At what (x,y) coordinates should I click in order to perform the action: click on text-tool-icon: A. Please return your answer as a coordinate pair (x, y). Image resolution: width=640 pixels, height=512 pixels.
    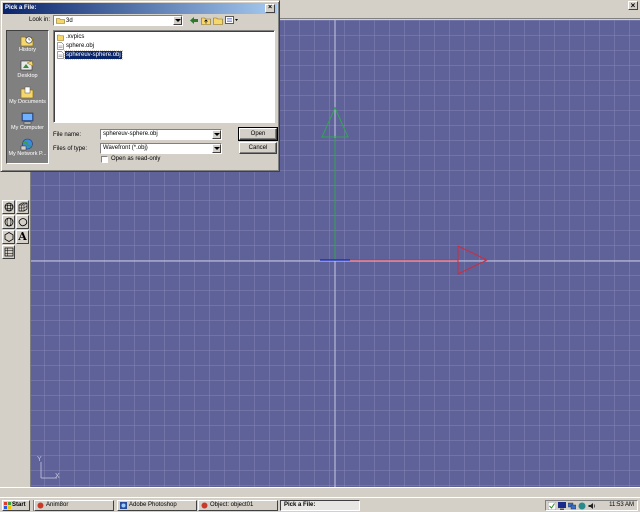
    Looking at the image, I should click on (22, 236).